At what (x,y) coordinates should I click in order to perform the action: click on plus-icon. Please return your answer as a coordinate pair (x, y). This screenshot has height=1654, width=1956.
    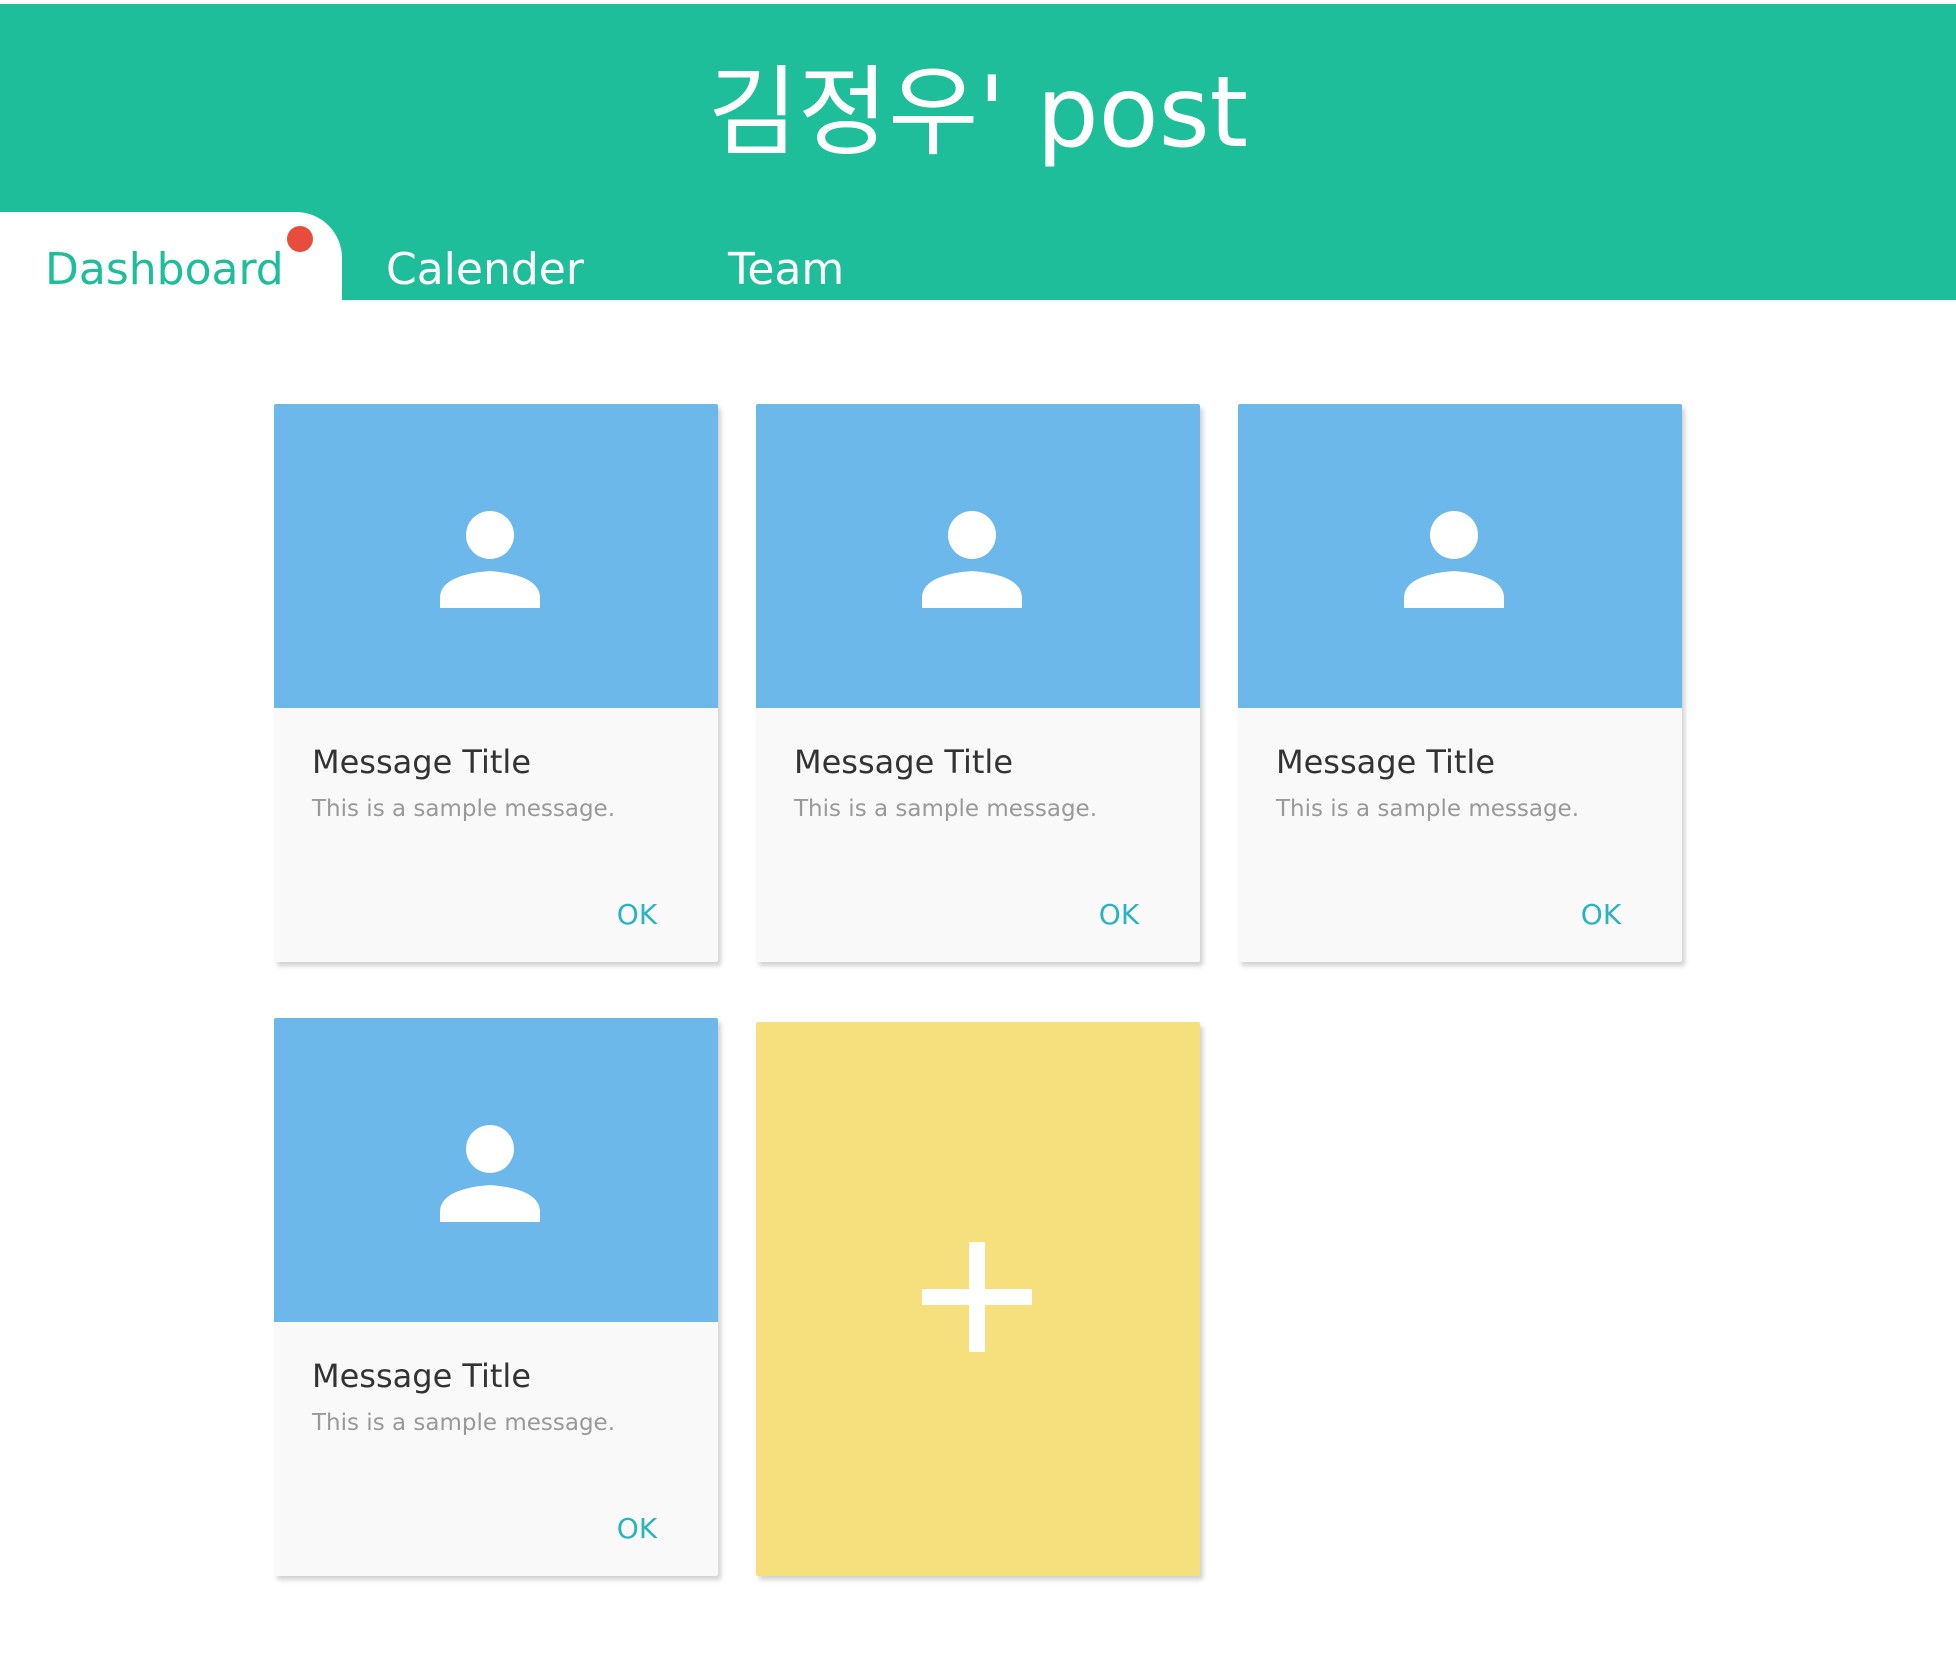
    Looking at the image, I should click on (977, 1297).